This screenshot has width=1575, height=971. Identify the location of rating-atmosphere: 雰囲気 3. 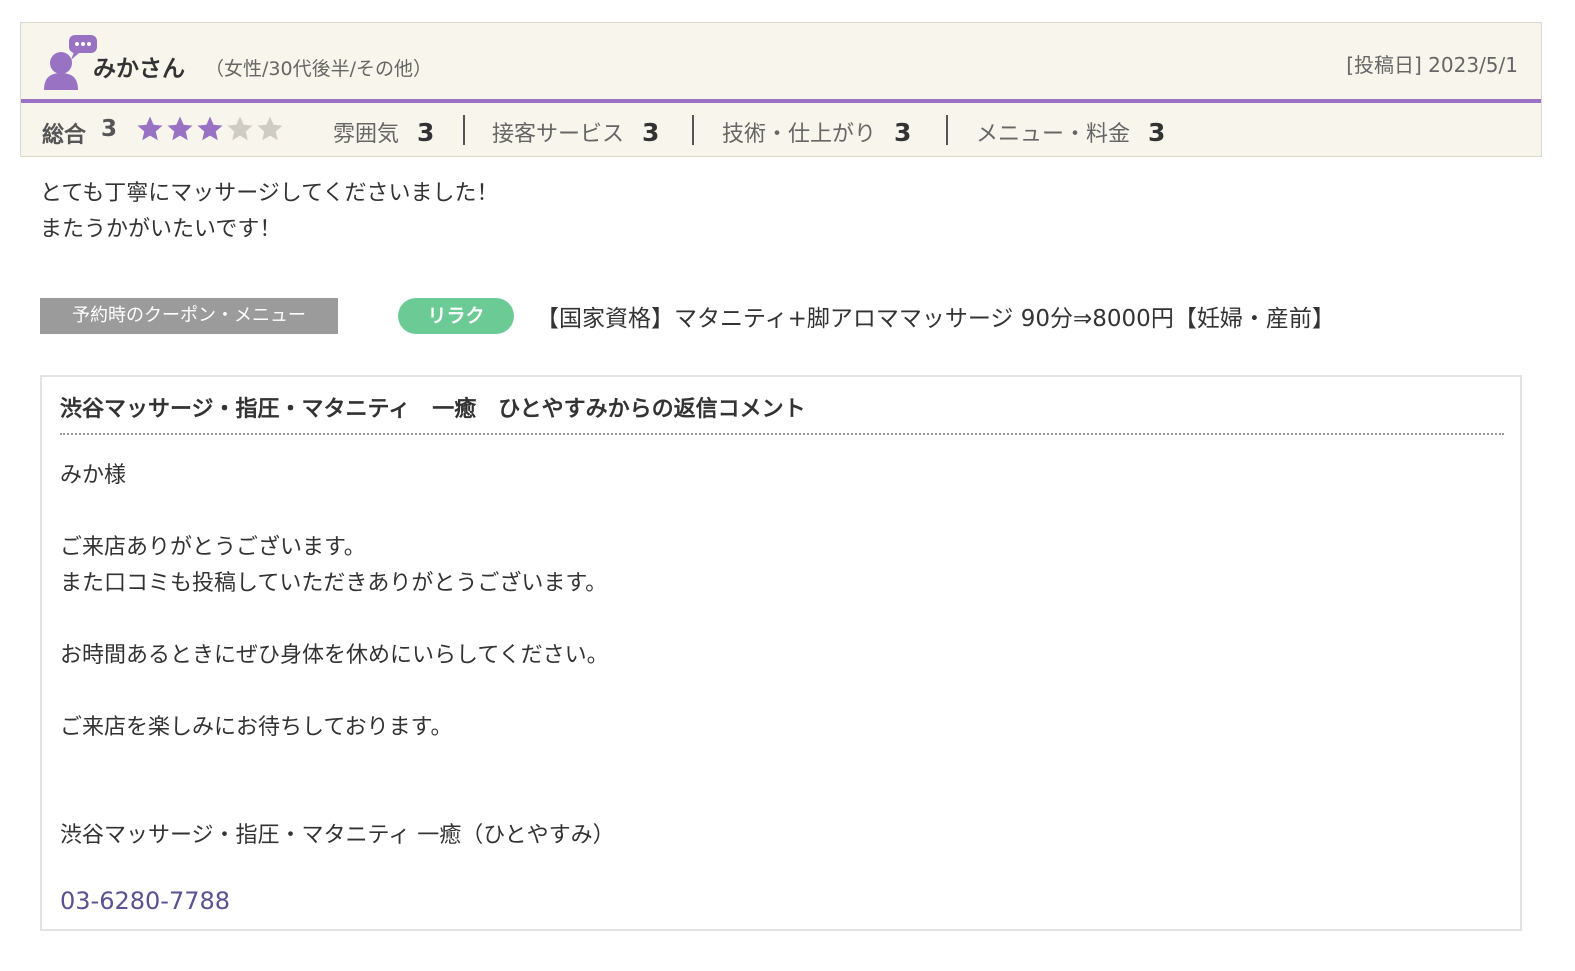
(383, 132).